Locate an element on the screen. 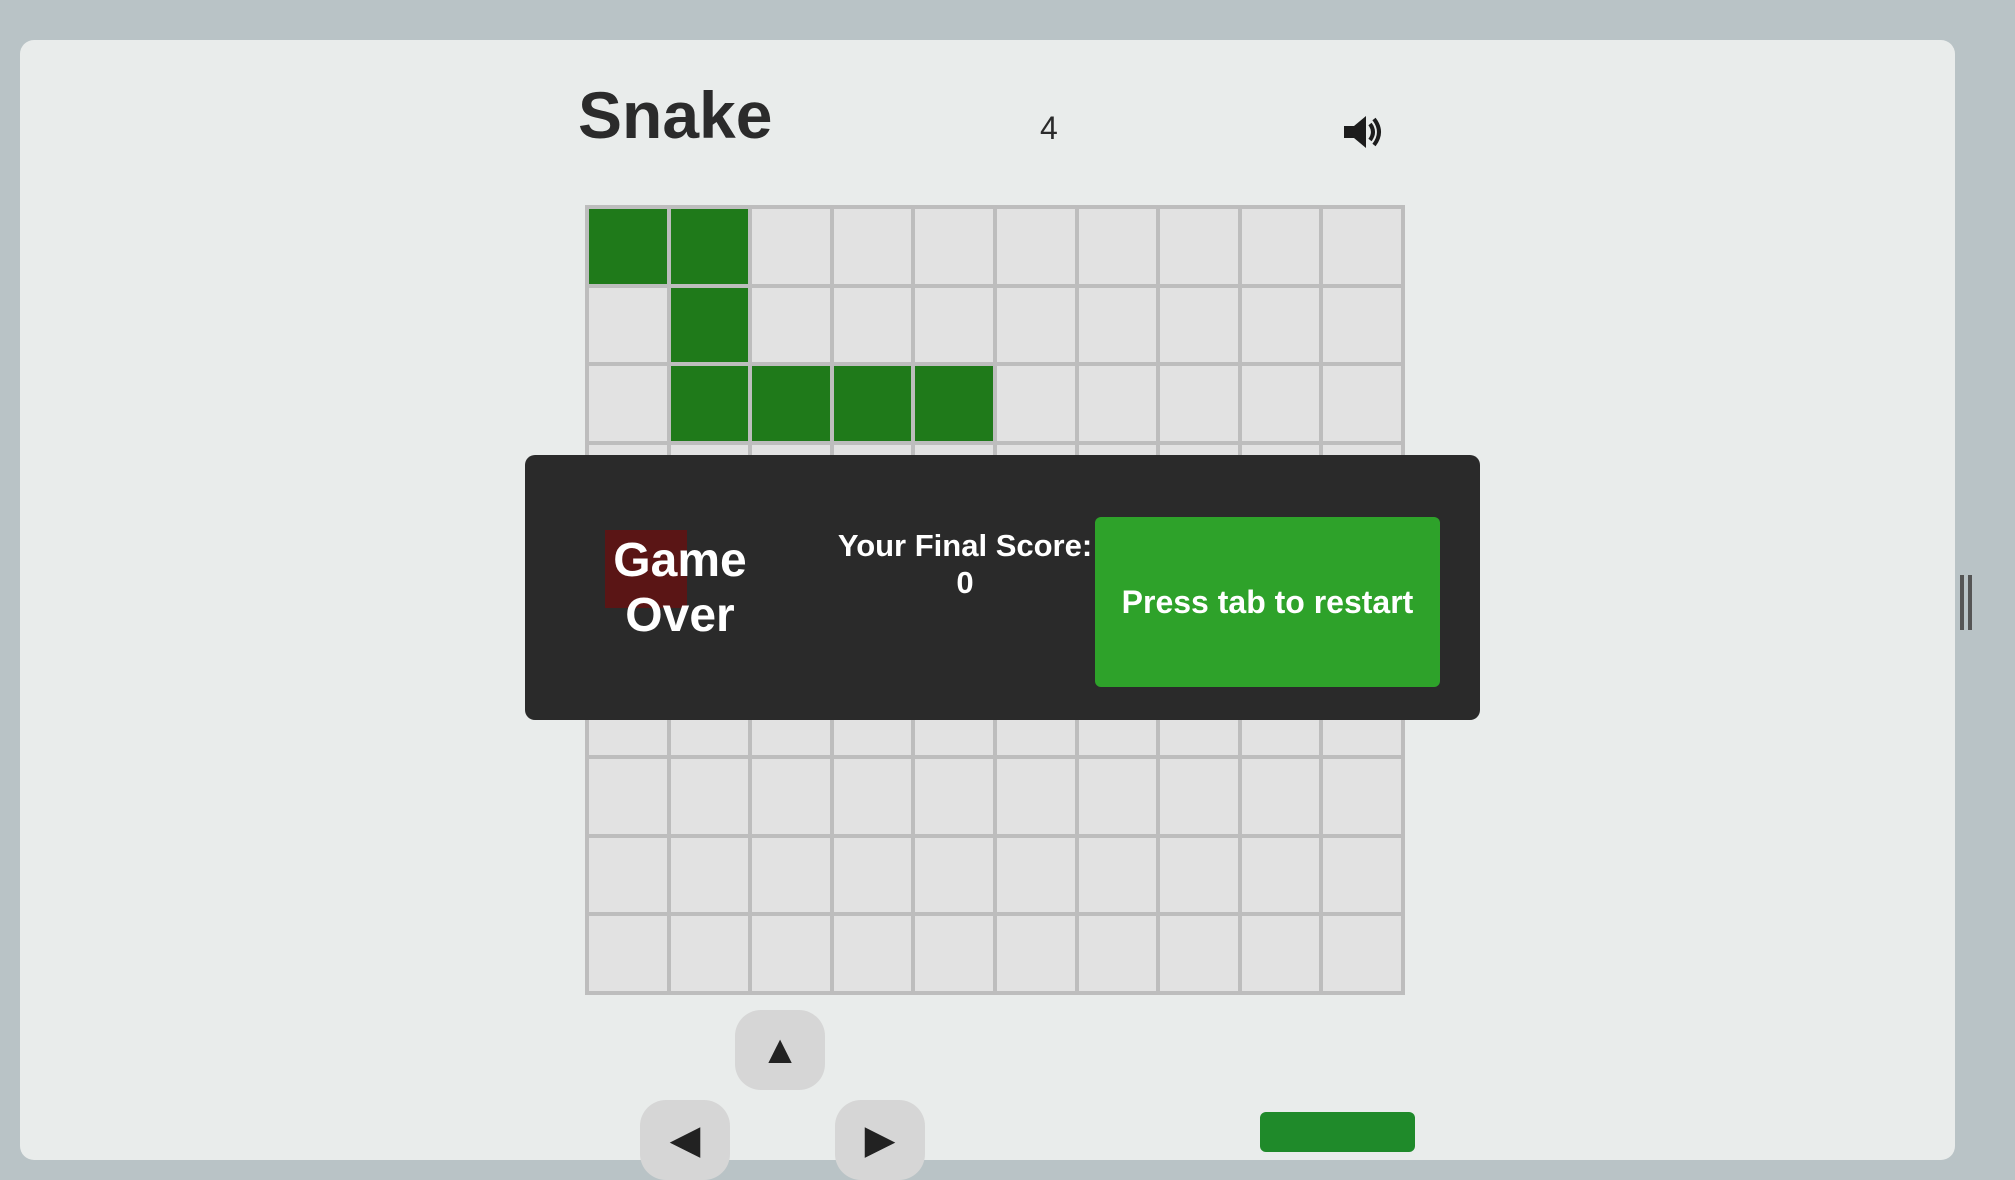 The image size is (2015, 1180). up-arrow-icon: ▲ is located at coordinates (780, 1049).